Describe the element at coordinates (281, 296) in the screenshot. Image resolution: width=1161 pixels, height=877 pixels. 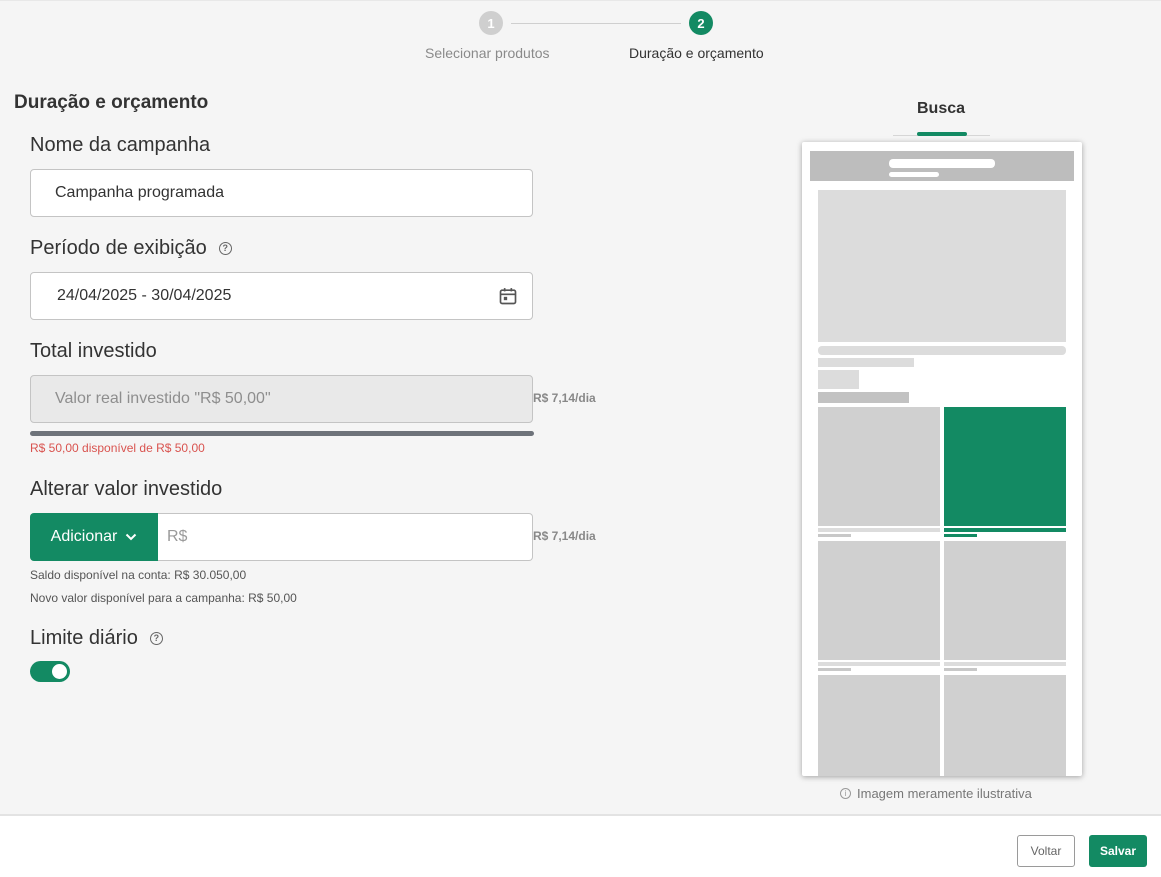
I see `period-date-input: 24/04/2025 - 30/04/2025` at that location.